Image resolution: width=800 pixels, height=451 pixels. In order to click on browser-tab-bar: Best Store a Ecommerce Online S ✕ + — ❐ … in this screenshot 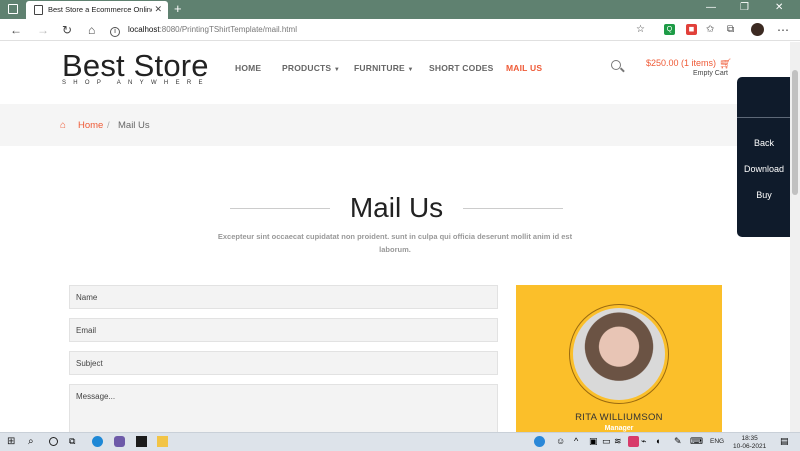, I will do `click(400, 9)`.